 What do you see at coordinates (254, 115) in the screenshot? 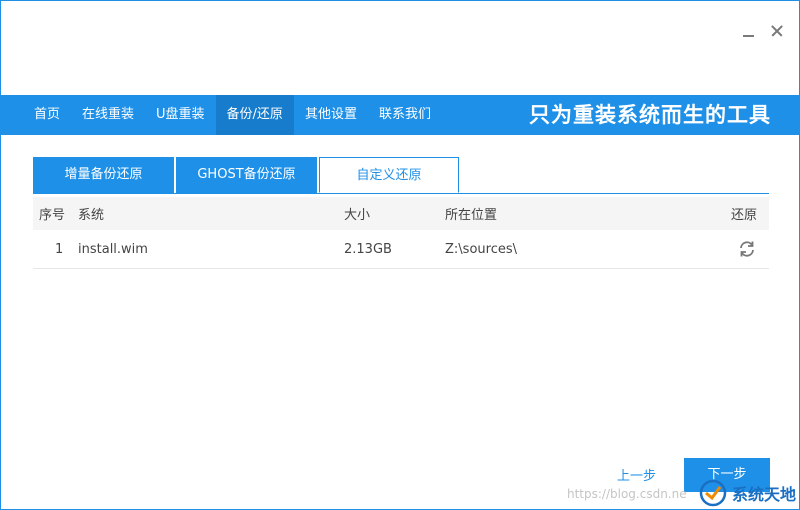
I see `nav-item-backup-restore: 备份/还原` at bounding box center [254, 115].